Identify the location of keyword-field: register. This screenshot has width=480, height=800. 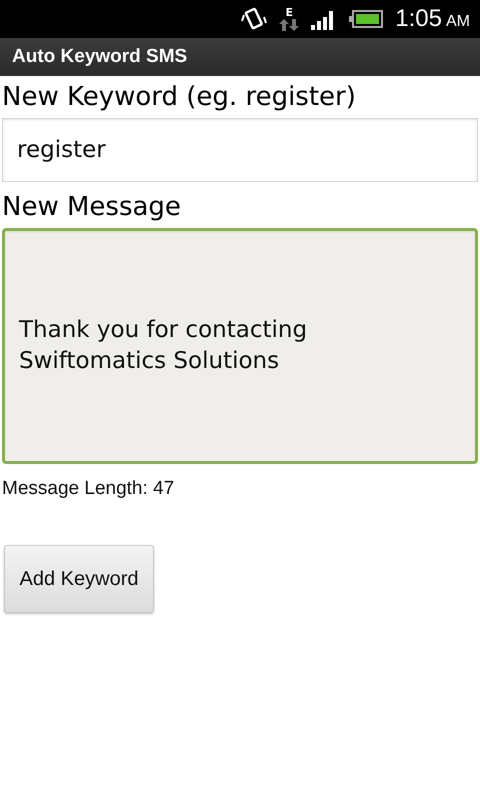
(240, 150).